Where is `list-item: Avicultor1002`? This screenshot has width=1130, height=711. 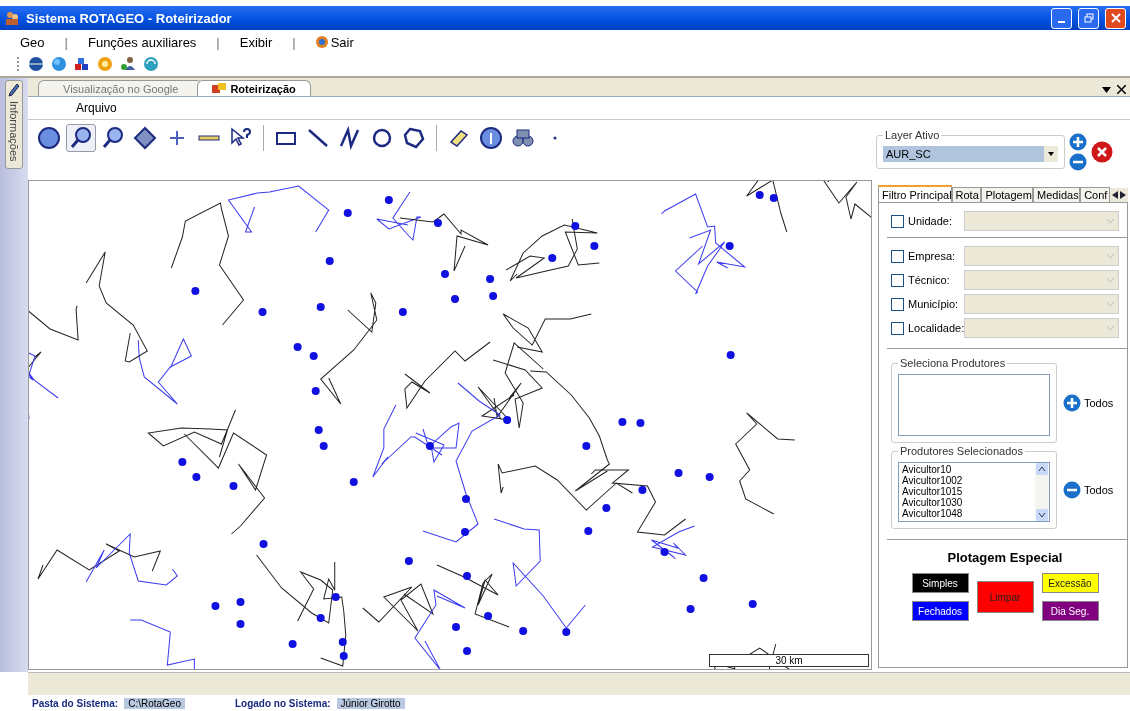
list-item: Avicultor1002 is located at coordinates (967, 480).